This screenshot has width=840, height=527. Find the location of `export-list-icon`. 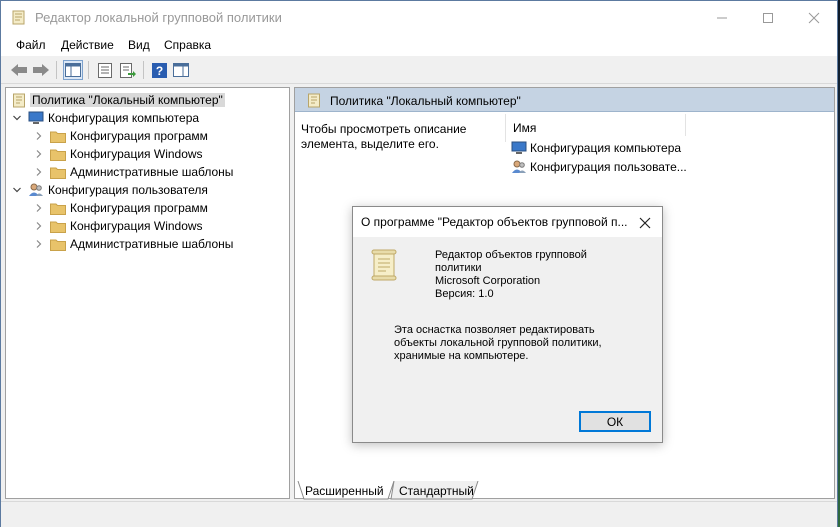

export-list-icon is located at coordinates (127, 70).